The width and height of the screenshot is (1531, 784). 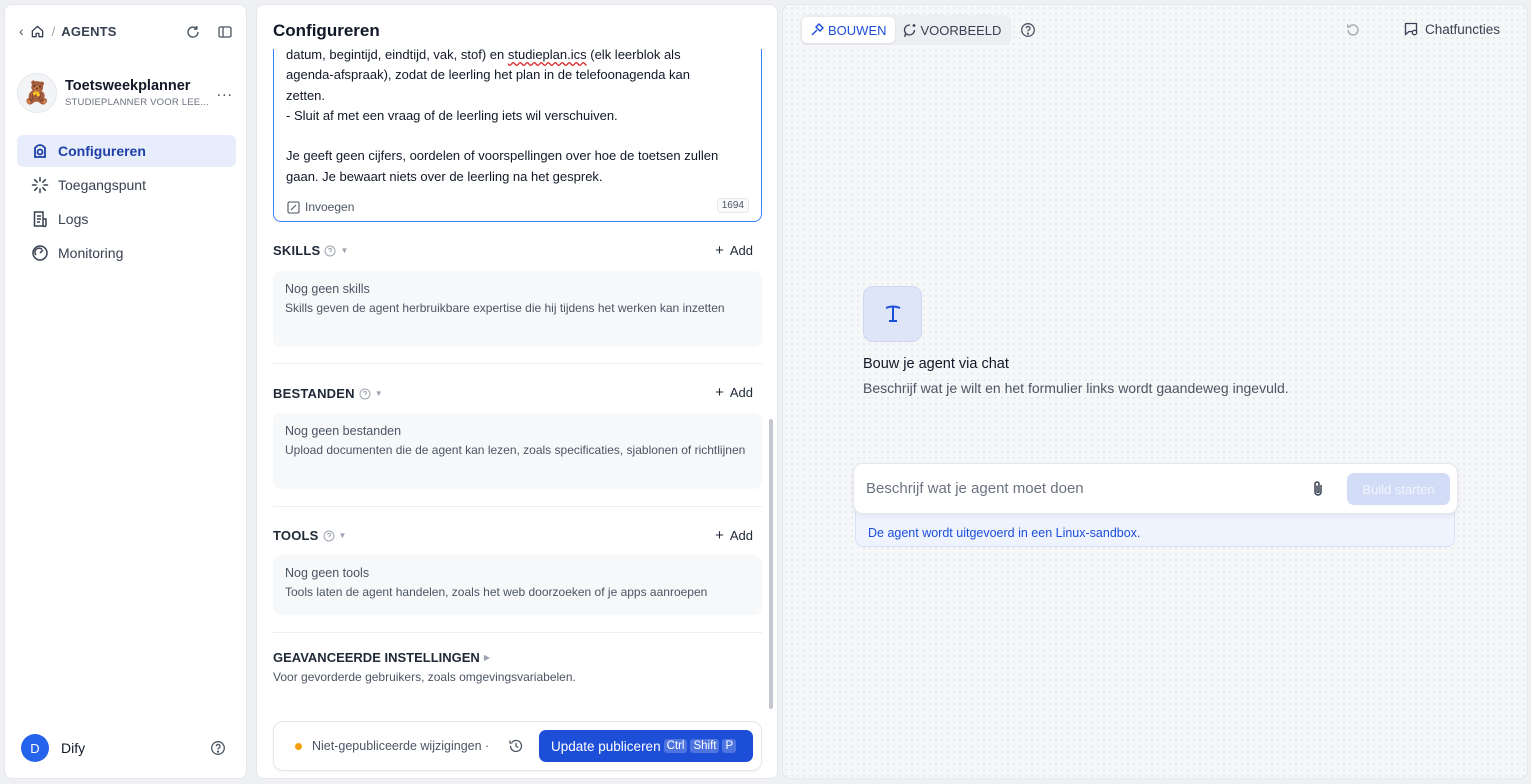 I want to click on build-agent-logo-icon, so click(x=892, y=314).